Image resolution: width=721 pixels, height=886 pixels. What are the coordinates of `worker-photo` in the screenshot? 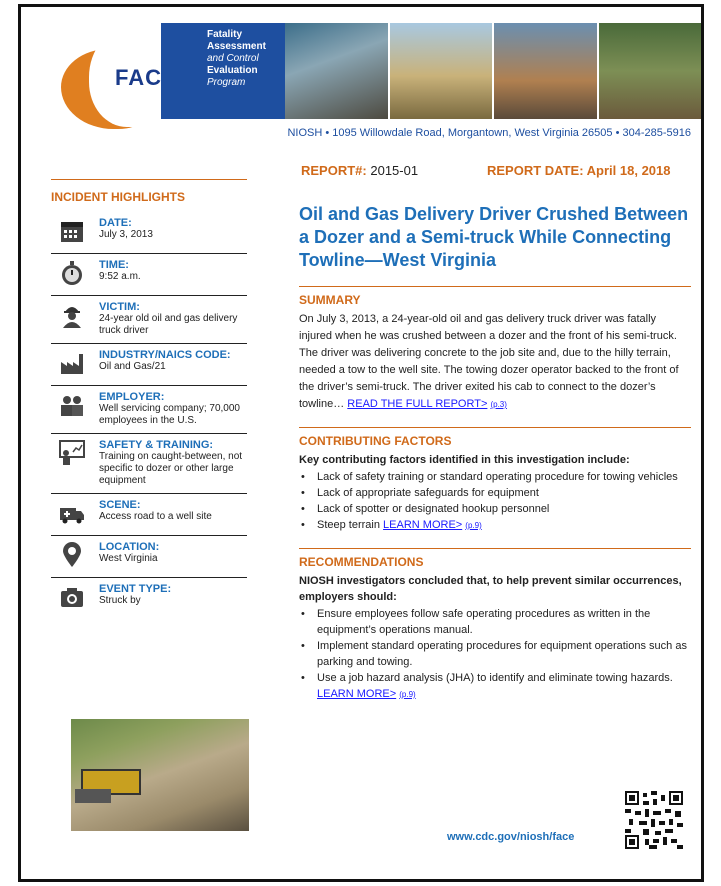 It's located at (336, 71).